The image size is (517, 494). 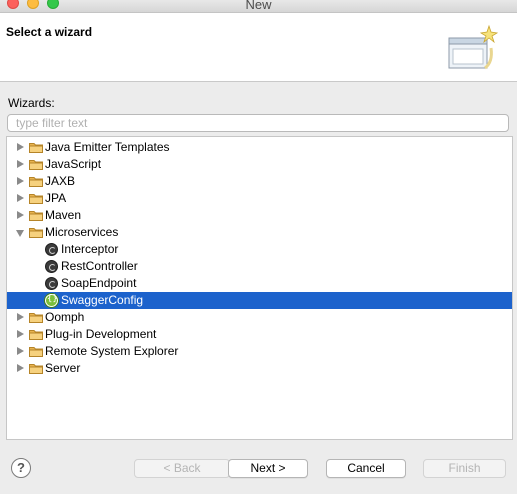 What do you see at coordinates (99, 283) in the screenshot?
I see `tree-row-label: SoapEndpoint` at bounding box center [99, 283].